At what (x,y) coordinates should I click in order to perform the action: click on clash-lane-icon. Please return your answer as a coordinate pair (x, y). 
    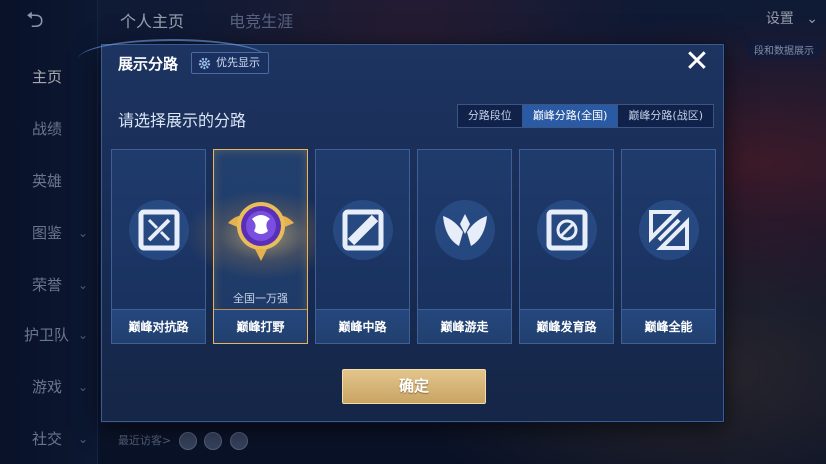
    Looking at the image, I should click on (158, 230).